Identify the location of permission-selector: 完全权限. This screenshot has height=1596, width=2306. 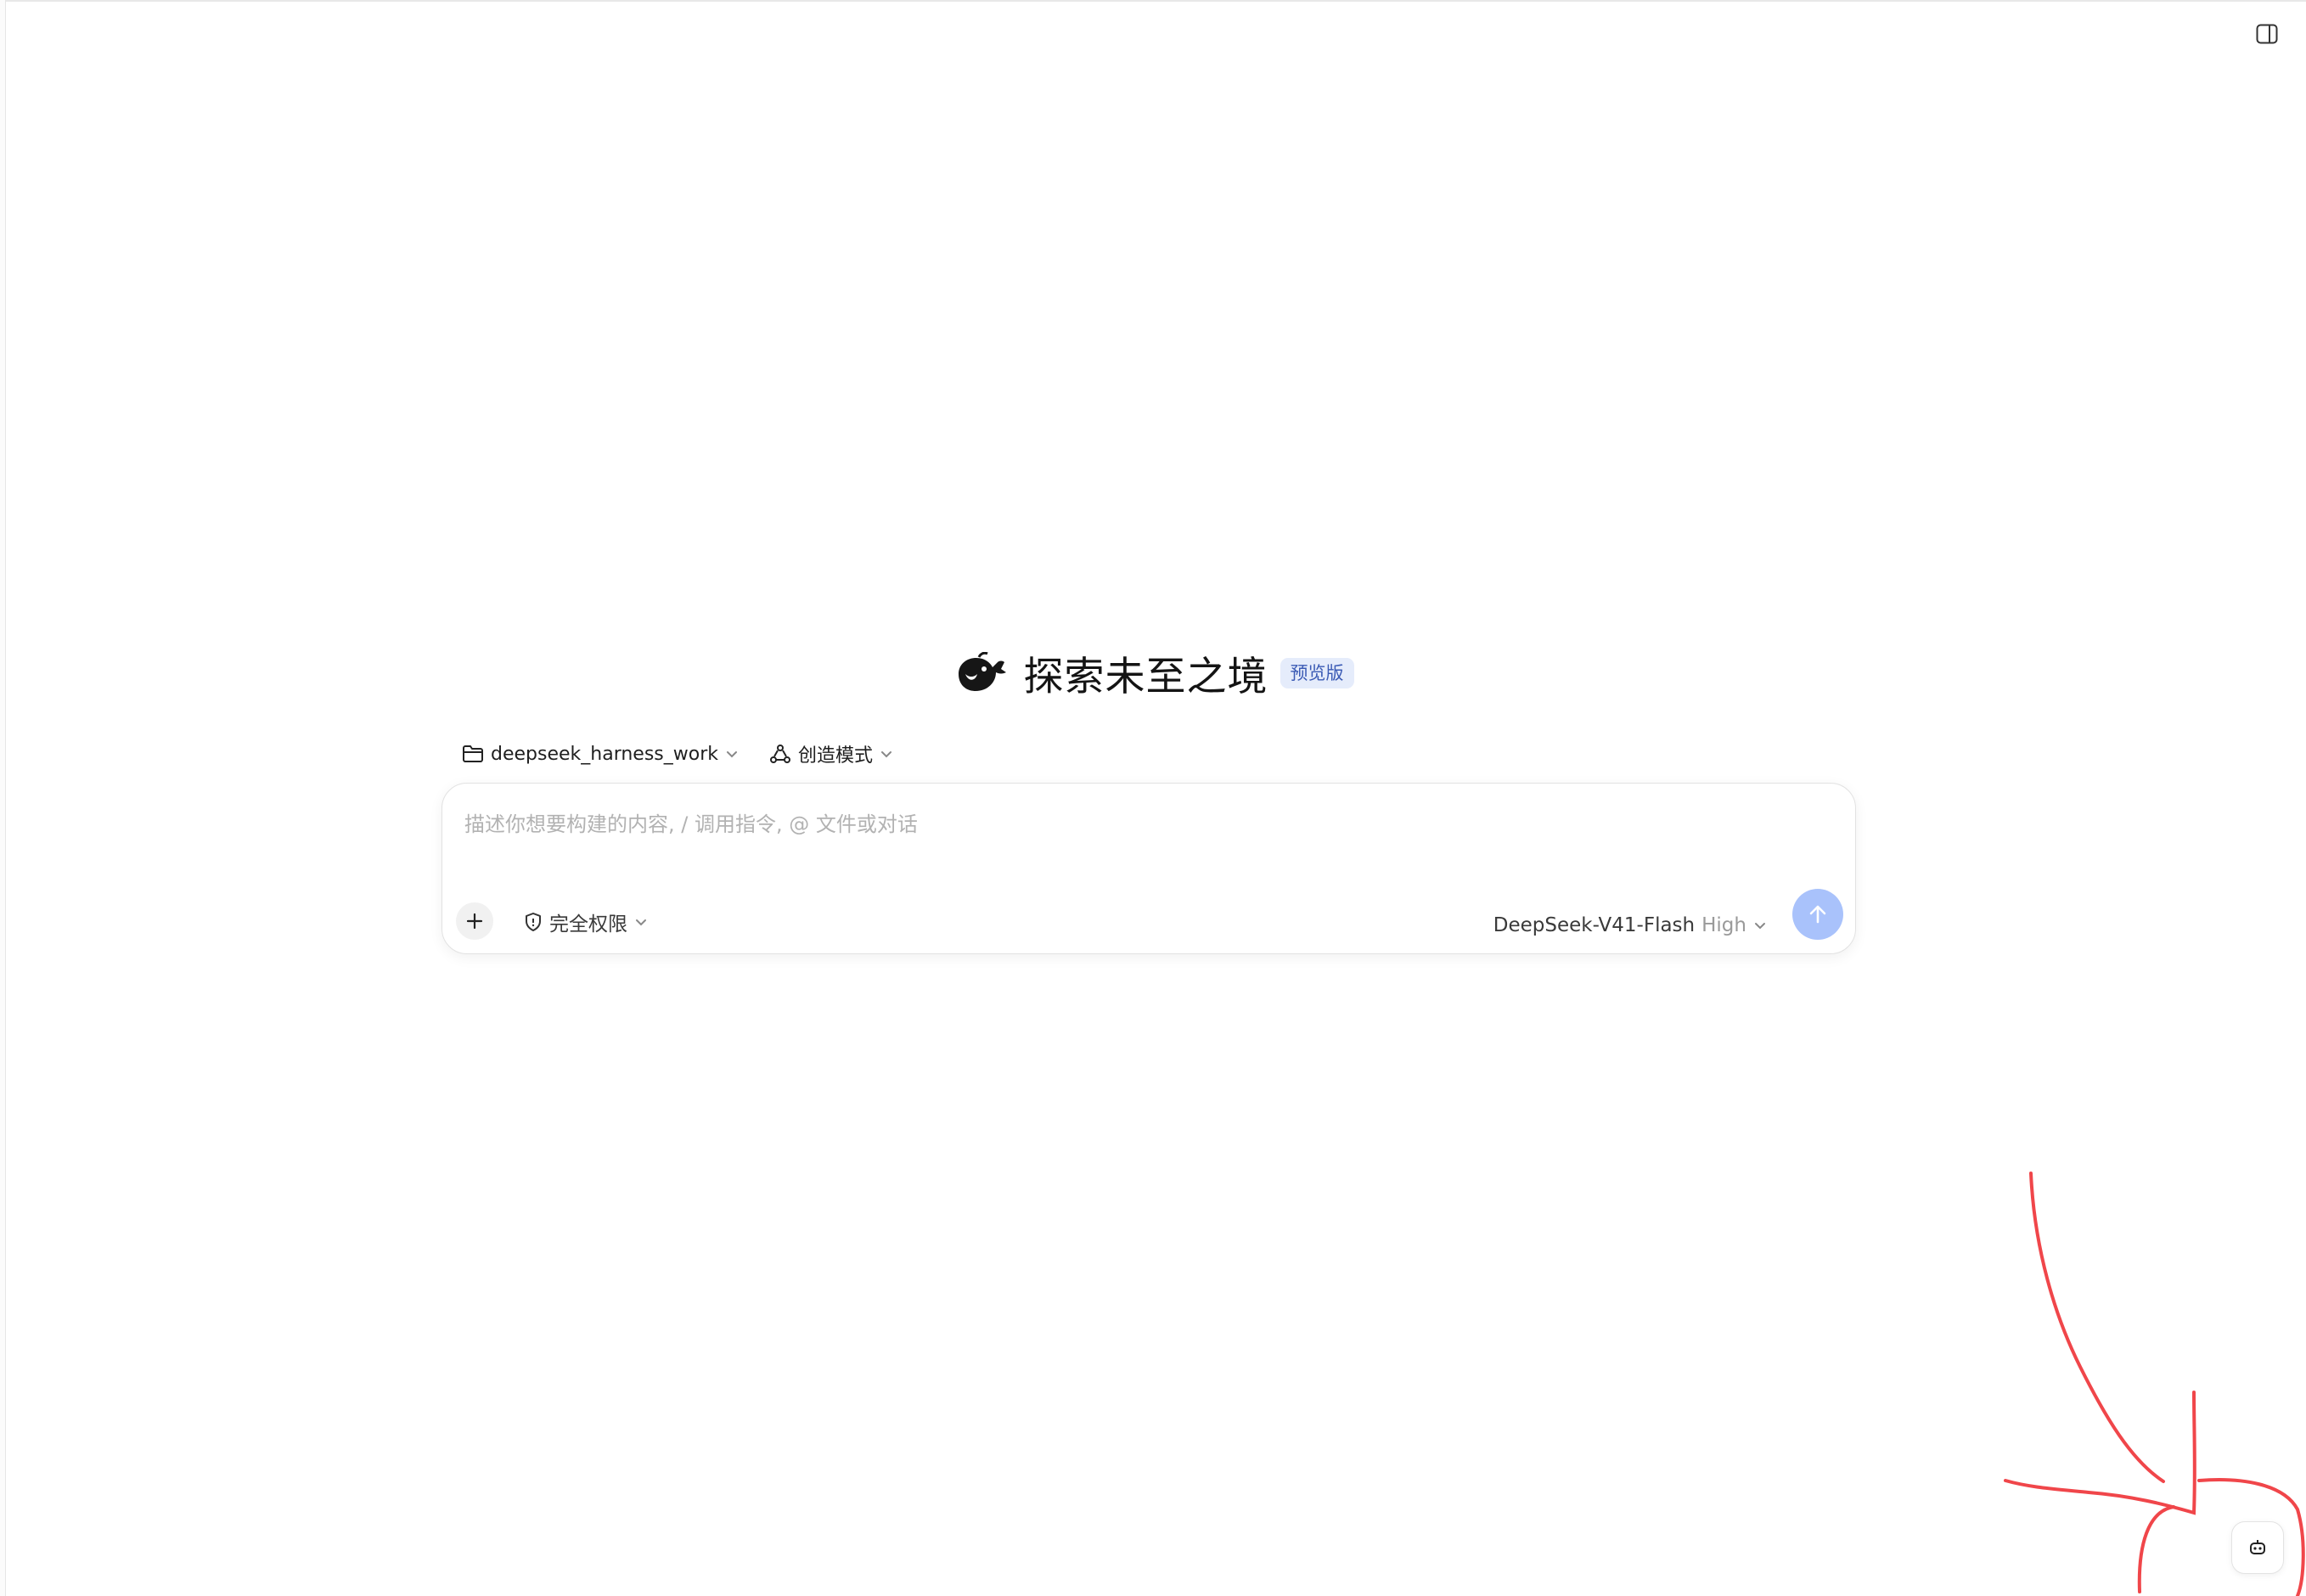
(586, 922).